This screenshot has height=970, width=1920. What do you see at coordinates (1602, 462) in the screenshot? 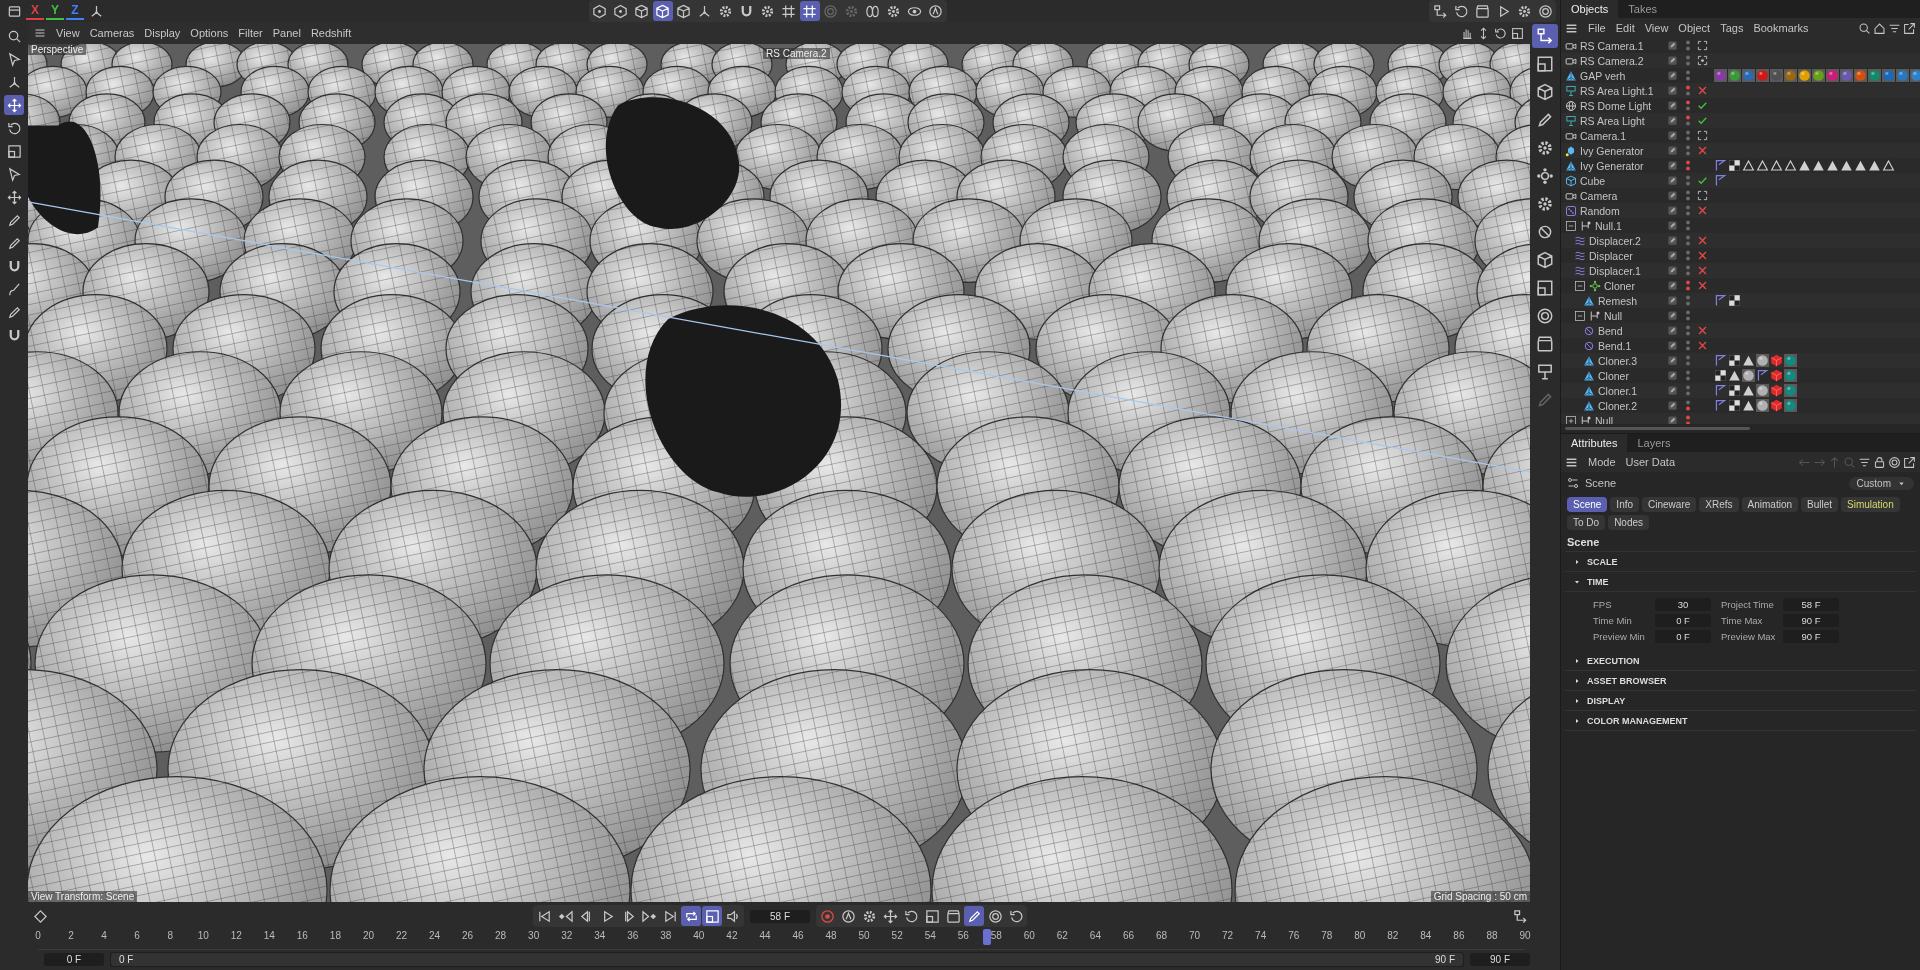
I see `menu-item: Mode` at bounding box center [1602, 462].